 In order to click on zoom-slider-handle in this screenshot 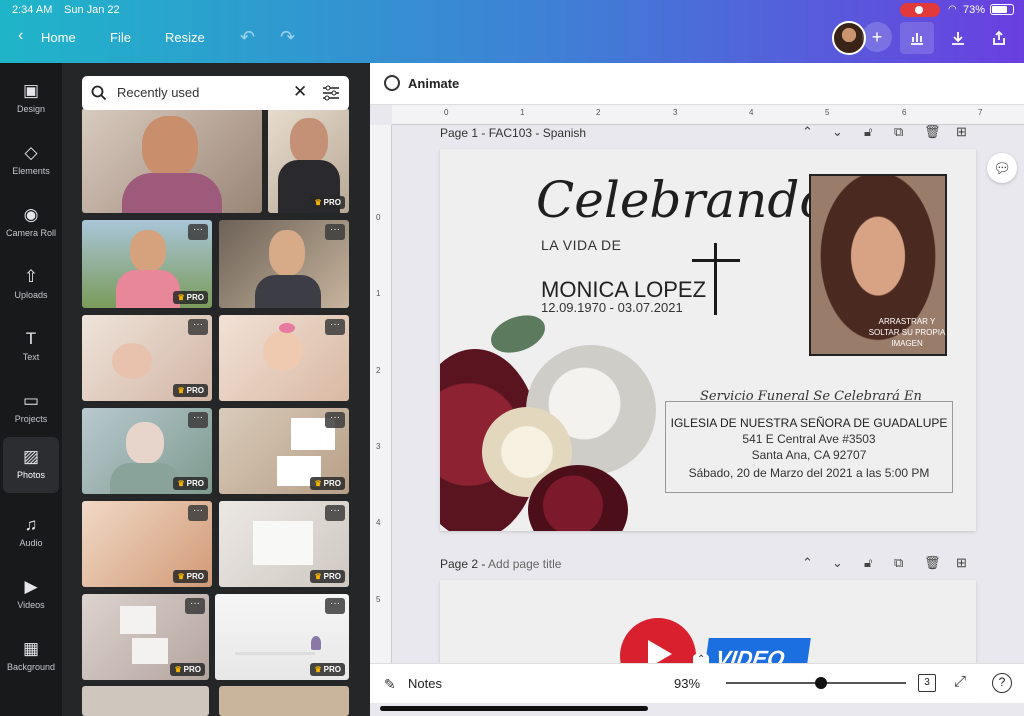, I will do `click(821, 683)`.